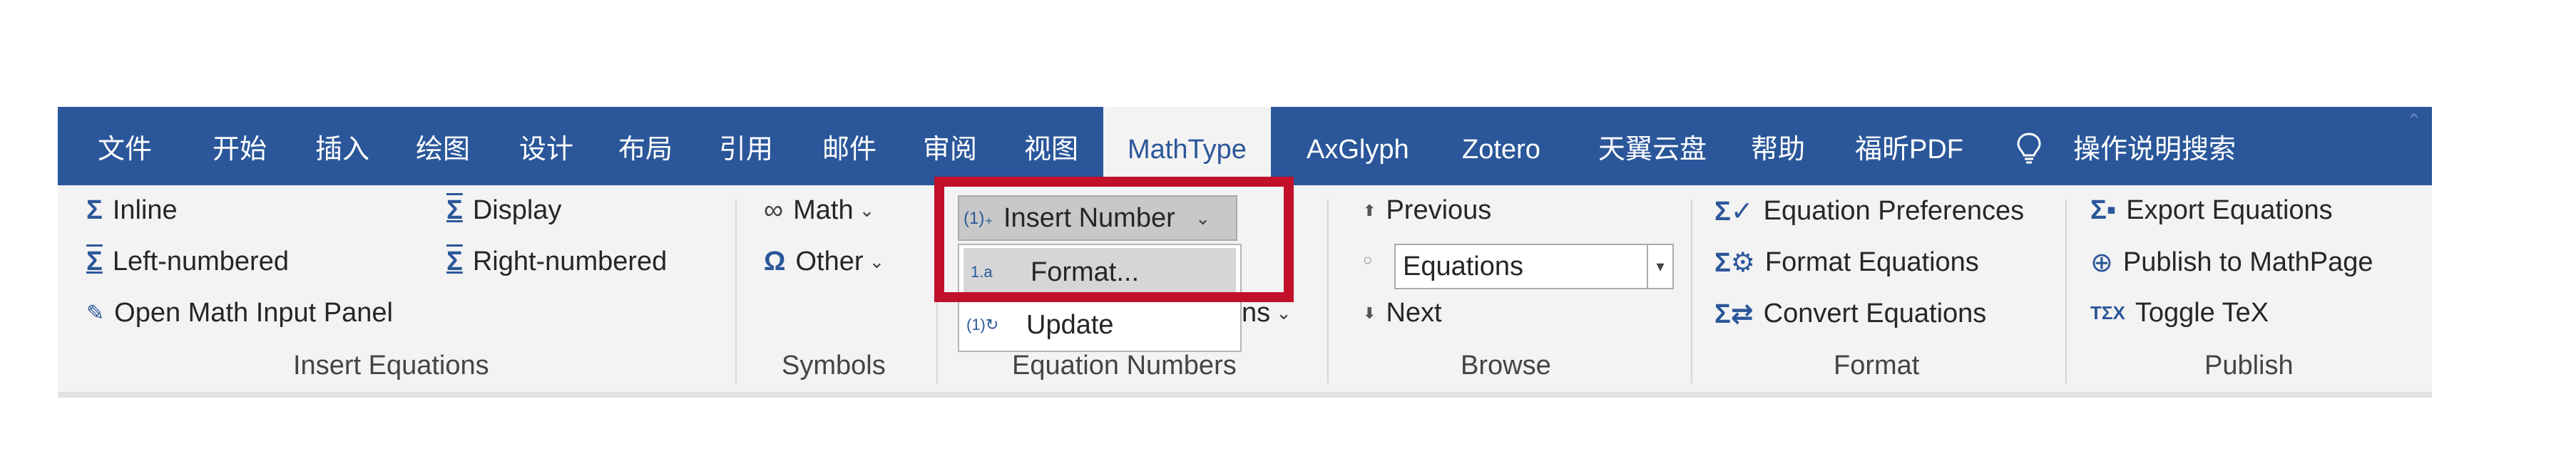 The height and width of the screenshot is (476, 2576). What do you see at coordinates (145, 210) in the screenshot?
I see `inline-label: Inline` at bounding box center [145, 210].